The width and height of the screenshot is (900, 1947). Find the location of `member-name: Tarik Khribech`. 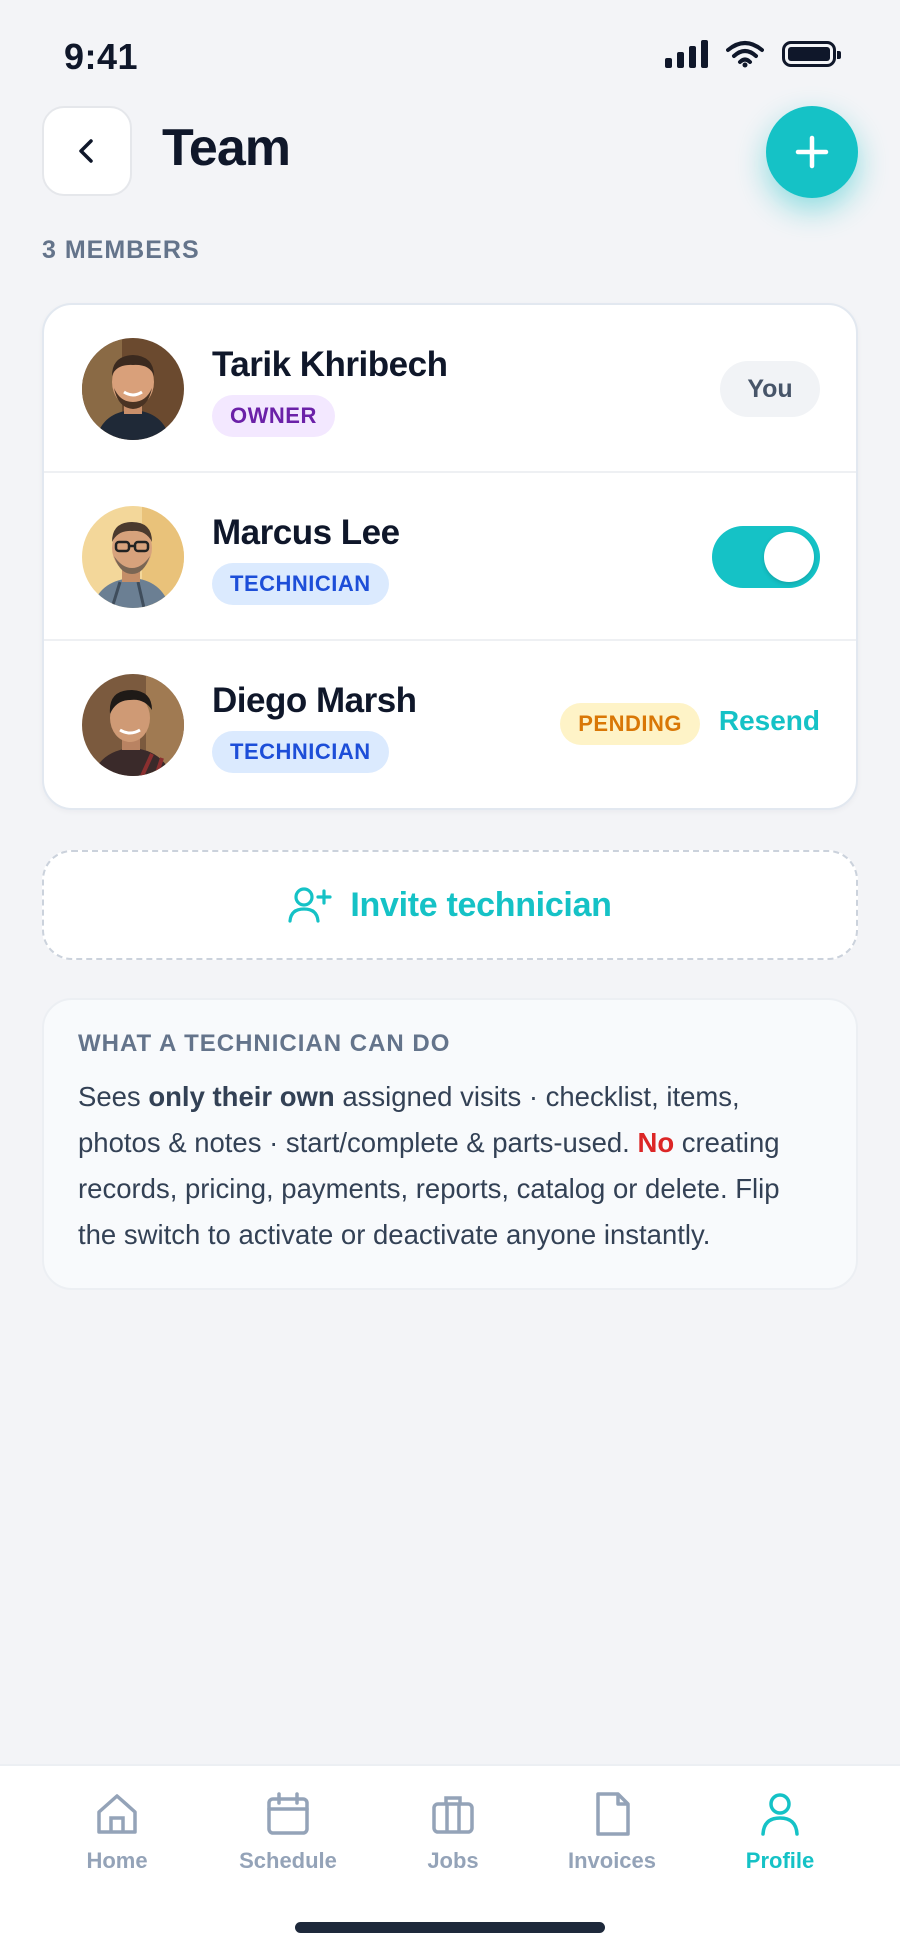

member-name: Tarik Khribech is located at coordinates (330, 364).